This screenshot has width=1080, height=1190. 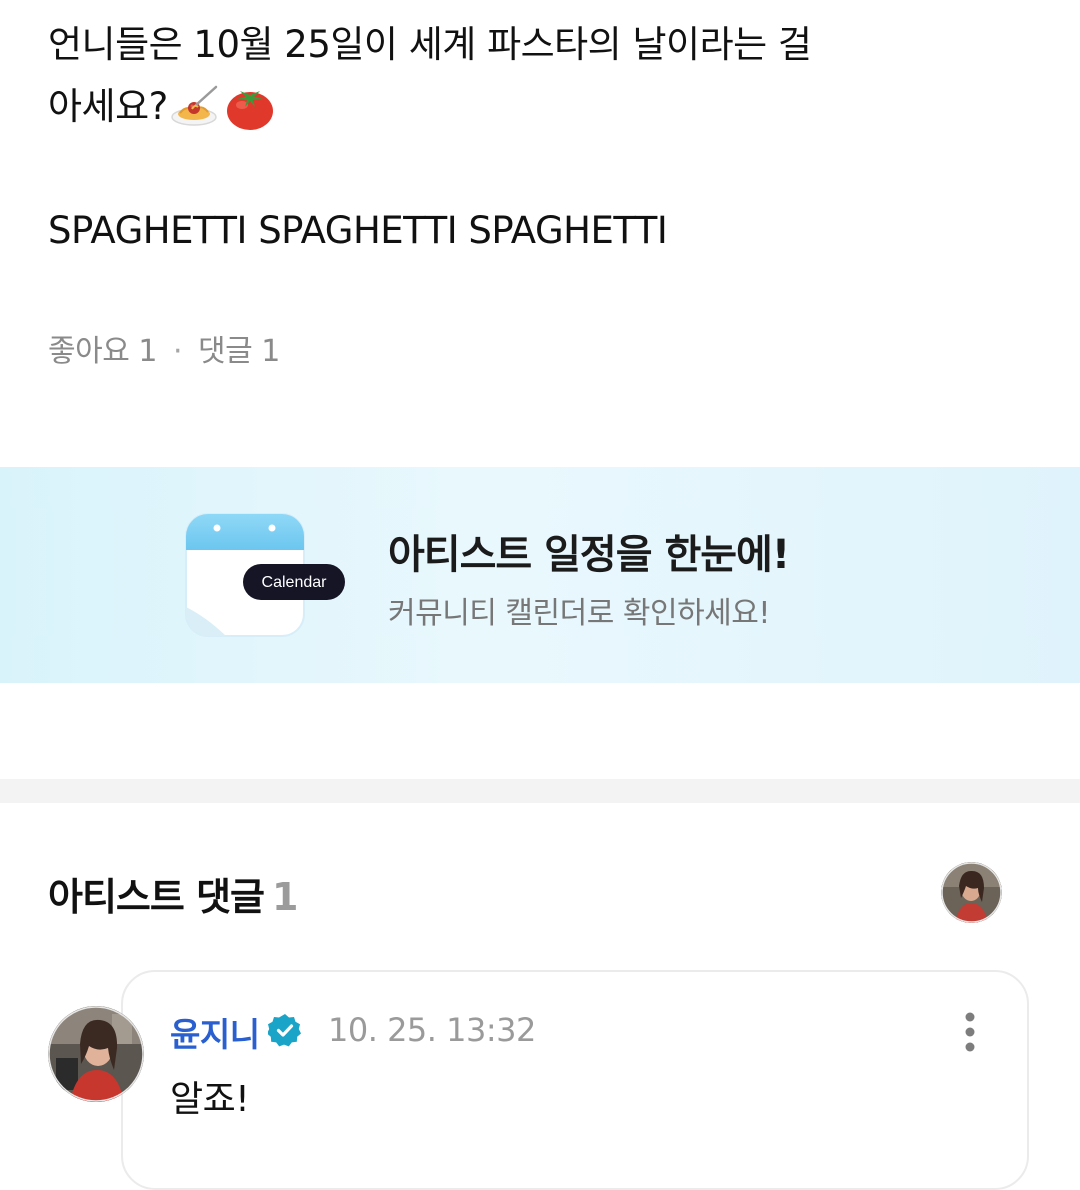 What do you see at coordinates (284, 1030) in the screenshot?
I see `verified-badge-icon` at bounding box center [284, 1030].